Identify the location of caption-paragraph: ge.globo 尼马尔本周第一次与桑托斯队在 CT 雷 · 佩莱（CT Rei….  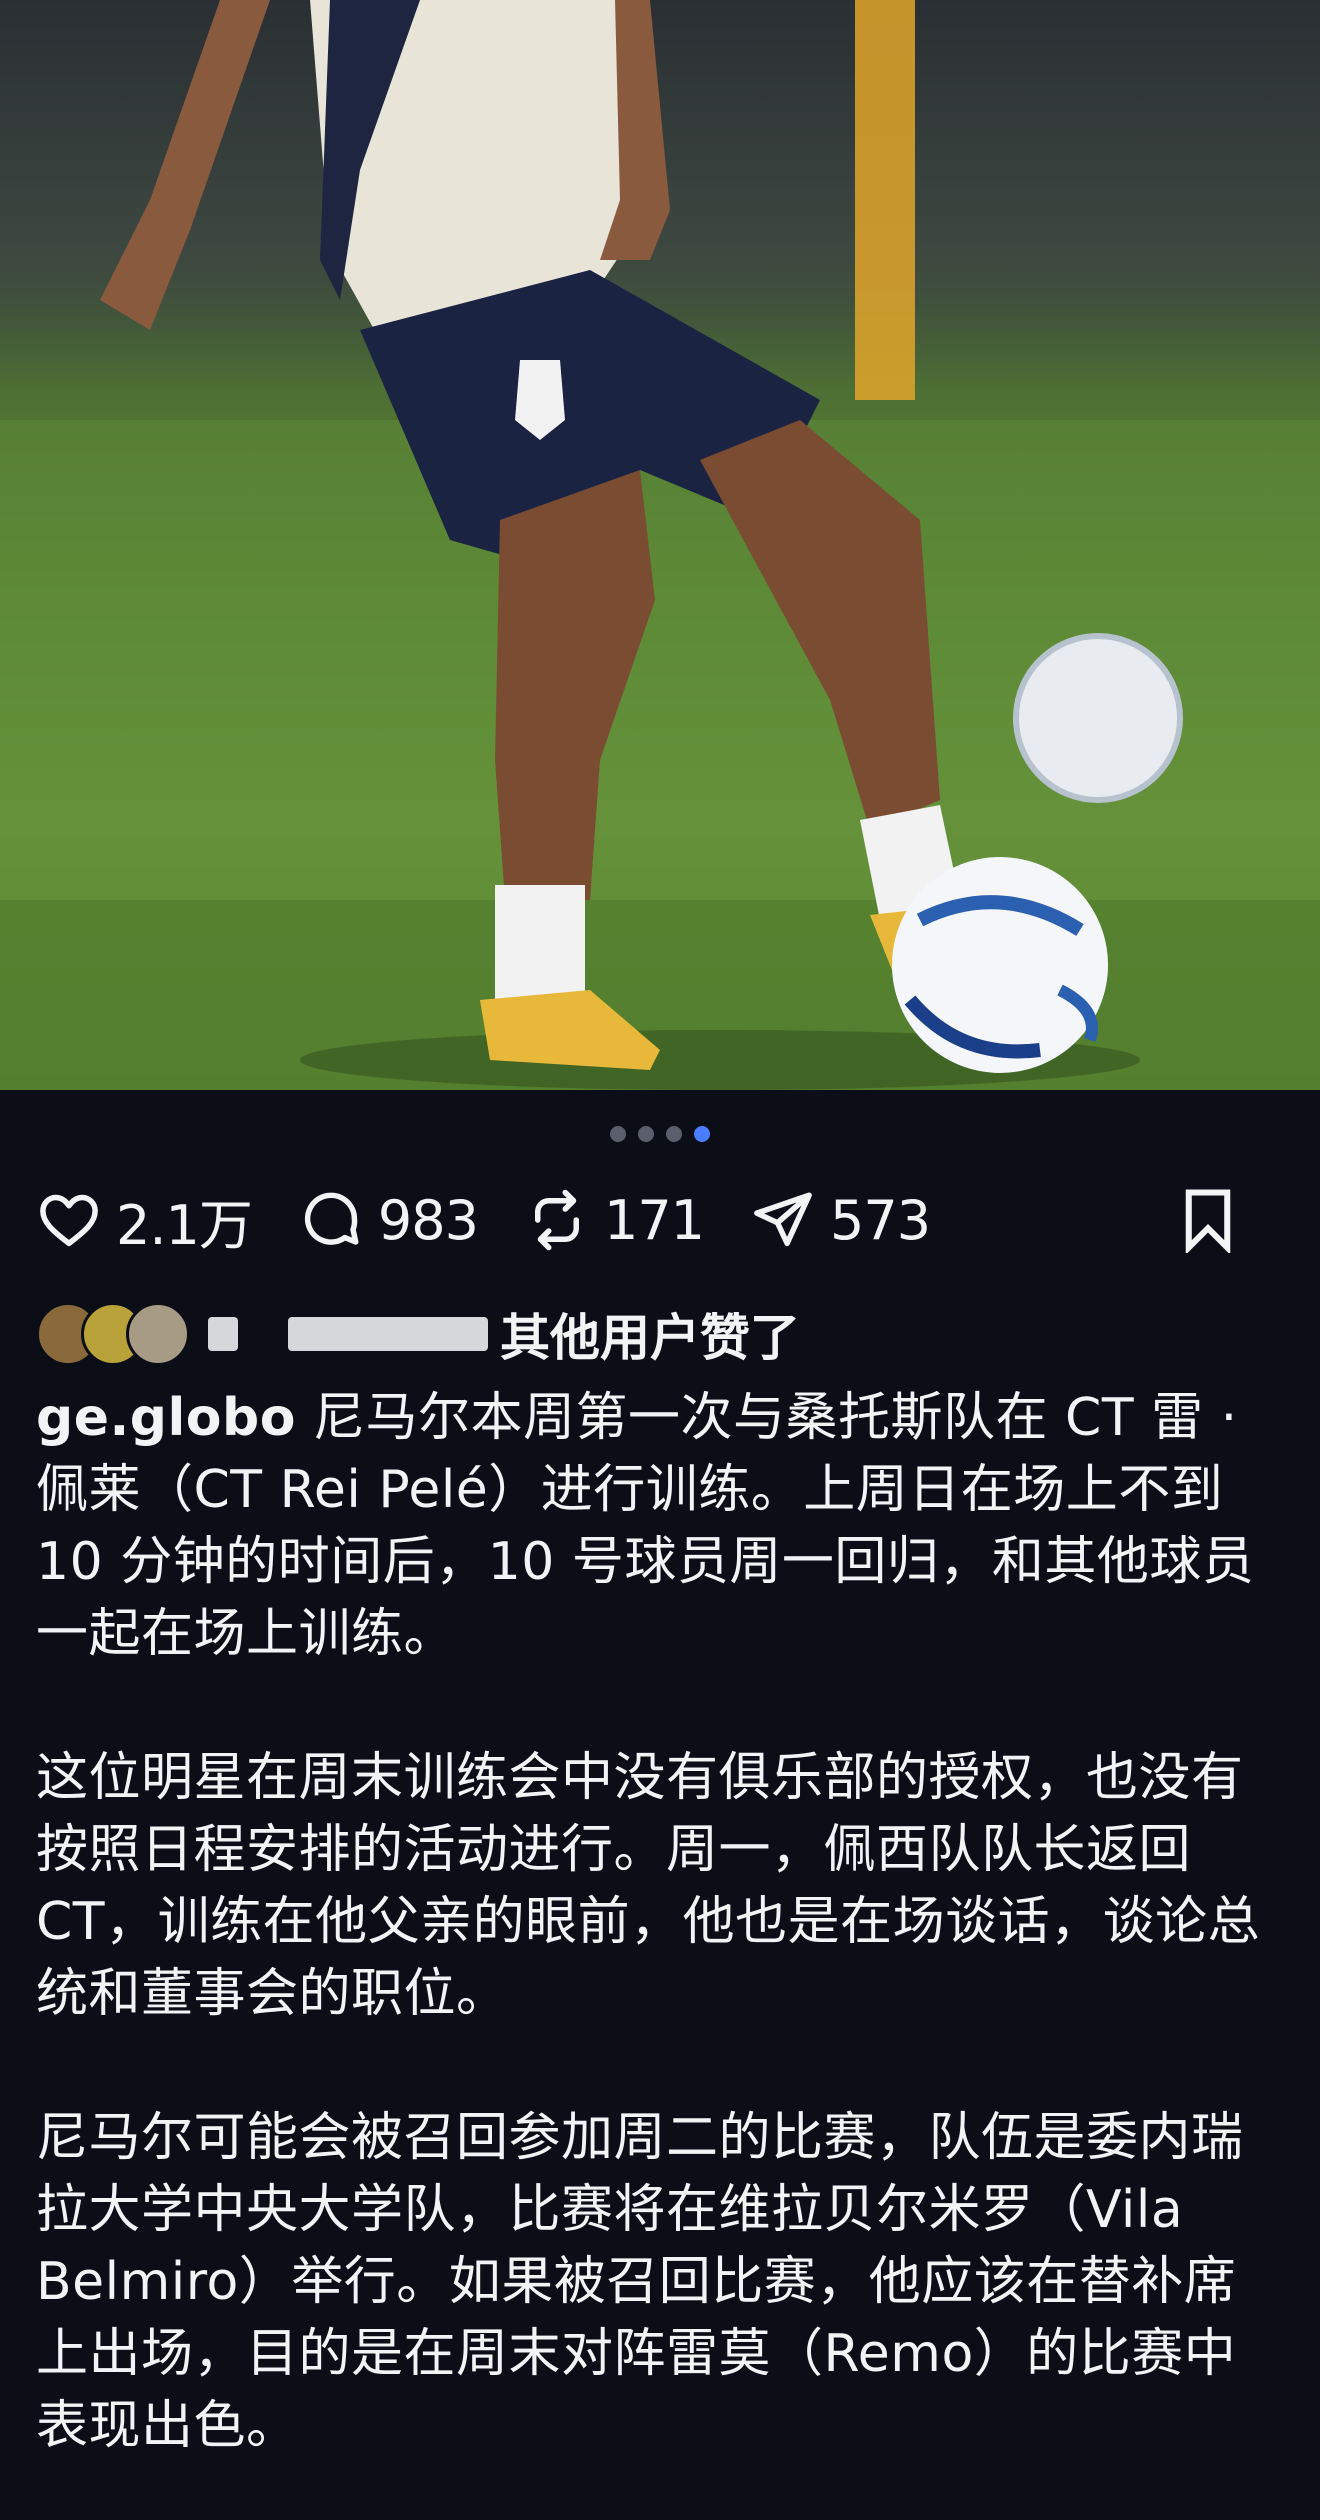
(661, 1526).